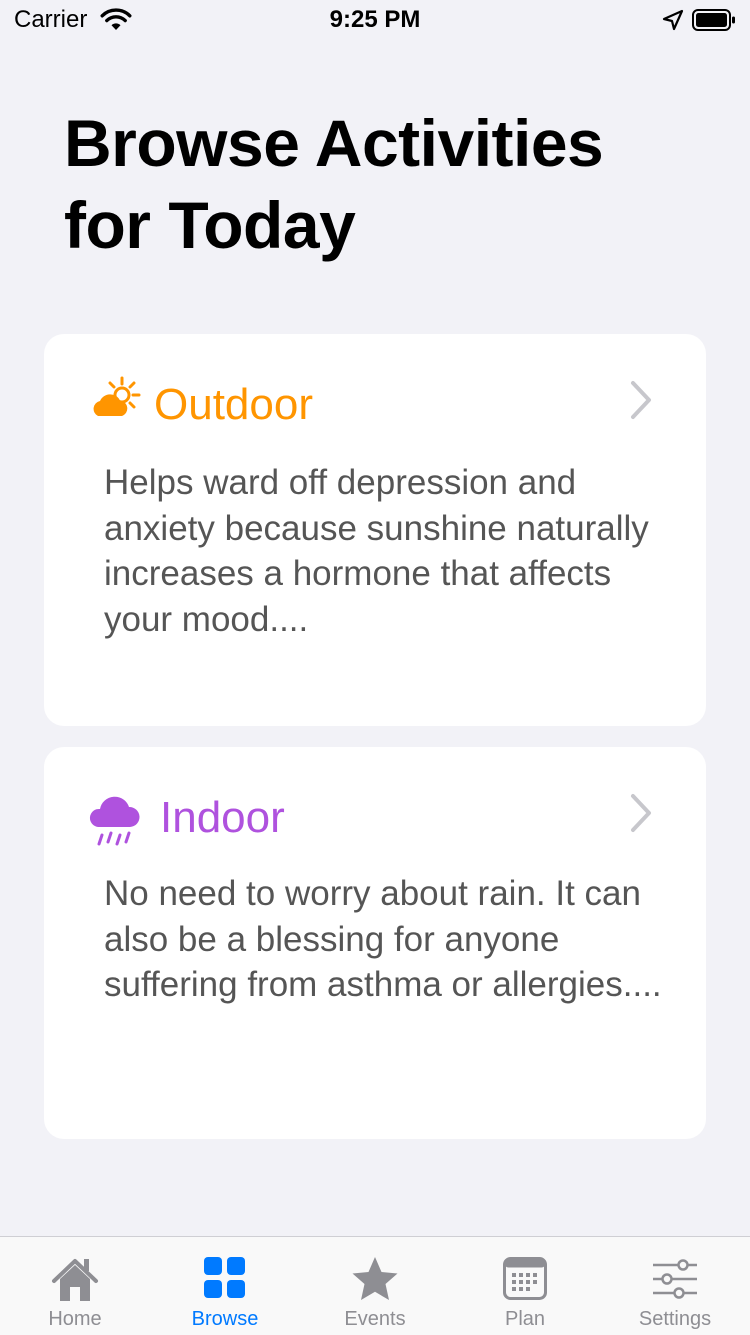 The image size is (750, 1335). I want to click on battery-icon, so click(713, 20).